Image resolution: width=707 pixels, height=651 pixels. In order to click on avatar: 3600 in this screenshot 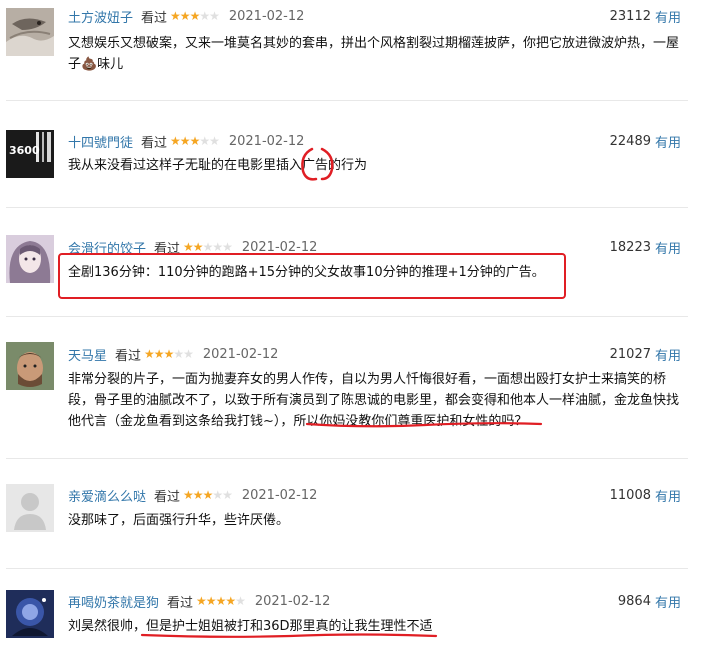, I will do `click(30, 154)`.